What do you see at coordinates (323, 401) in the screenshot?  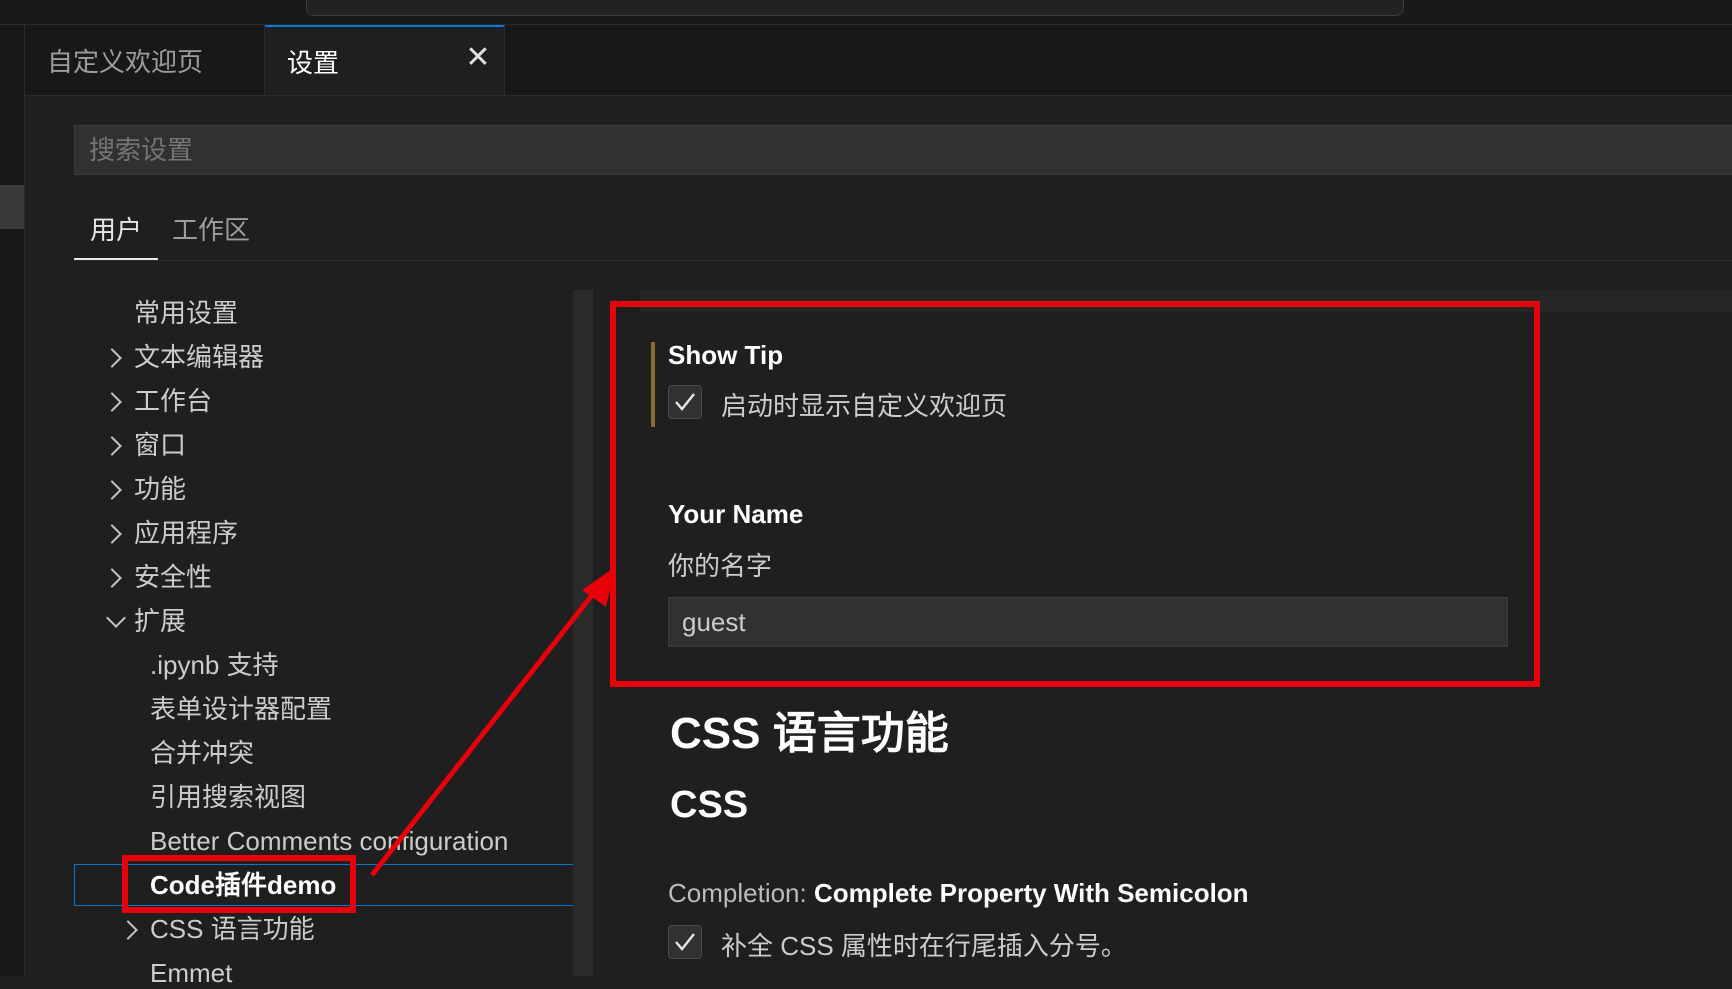 I see `toc-item-workbench: 工作台` at bounding box center [323, 401].